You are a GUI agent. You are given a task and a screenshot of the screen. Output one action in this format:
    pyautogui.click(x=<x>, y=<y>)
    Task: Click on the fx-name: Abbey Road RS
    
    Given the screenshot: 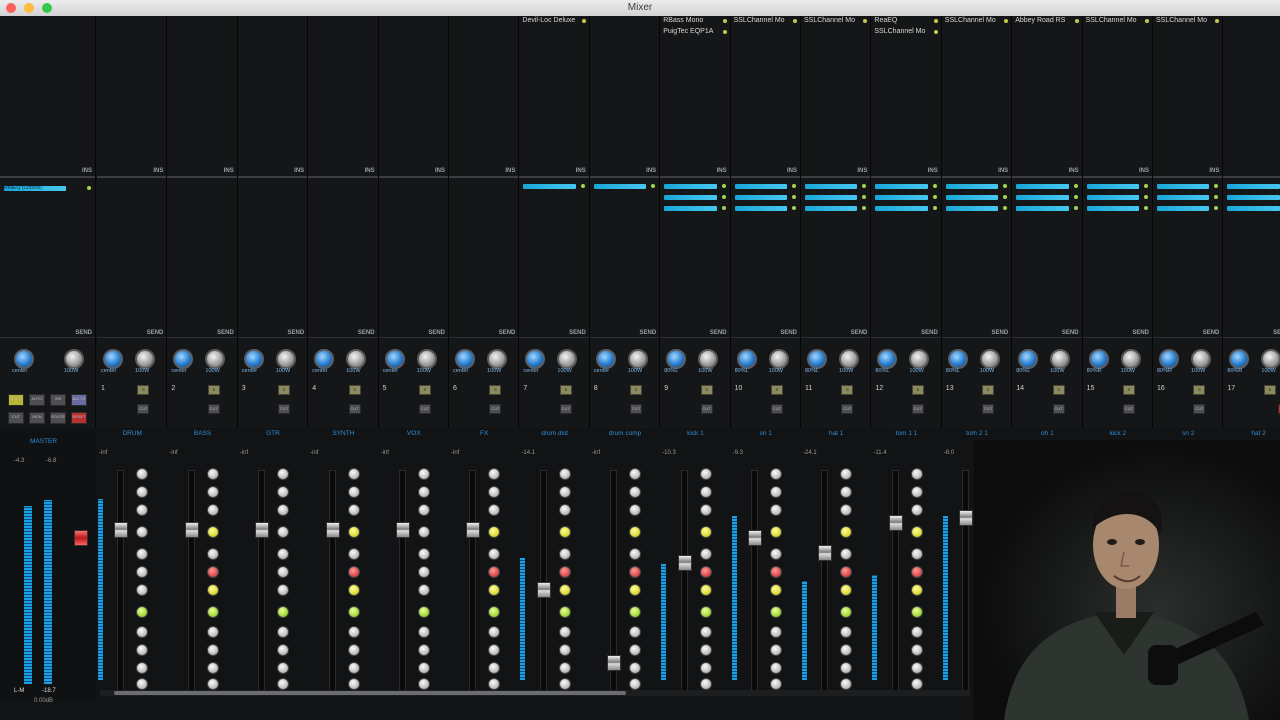 What is the action you would take?
    pyautogui.click(x=1040, y=20)
    